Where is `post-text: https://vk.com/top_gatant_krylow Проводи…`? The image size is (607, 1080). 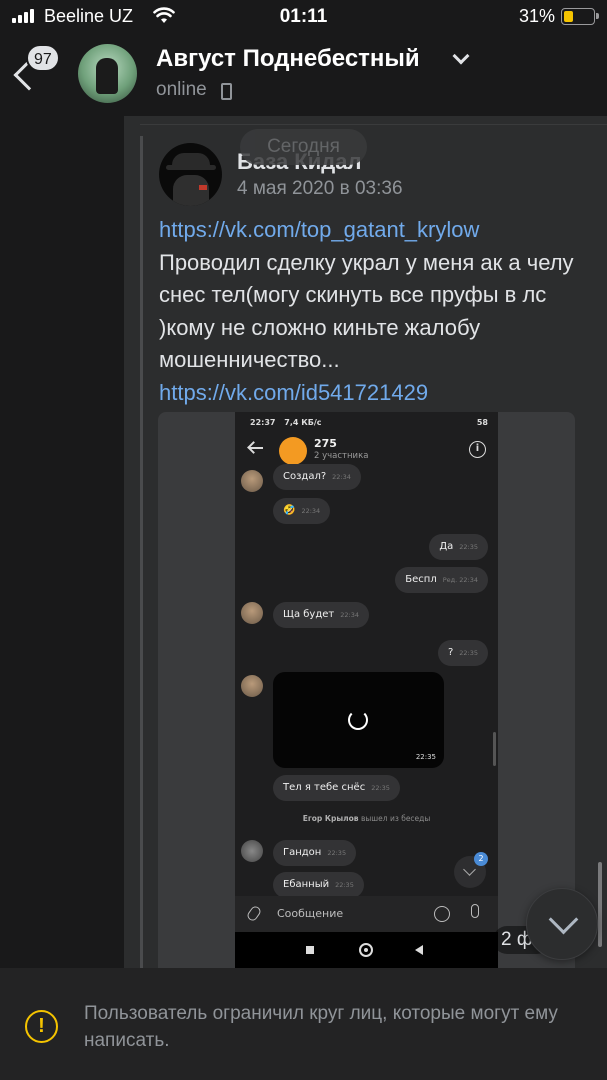
post-text: https://vk.com/top_gatant_krylow Проводи… is located at coordinates (374, 311).